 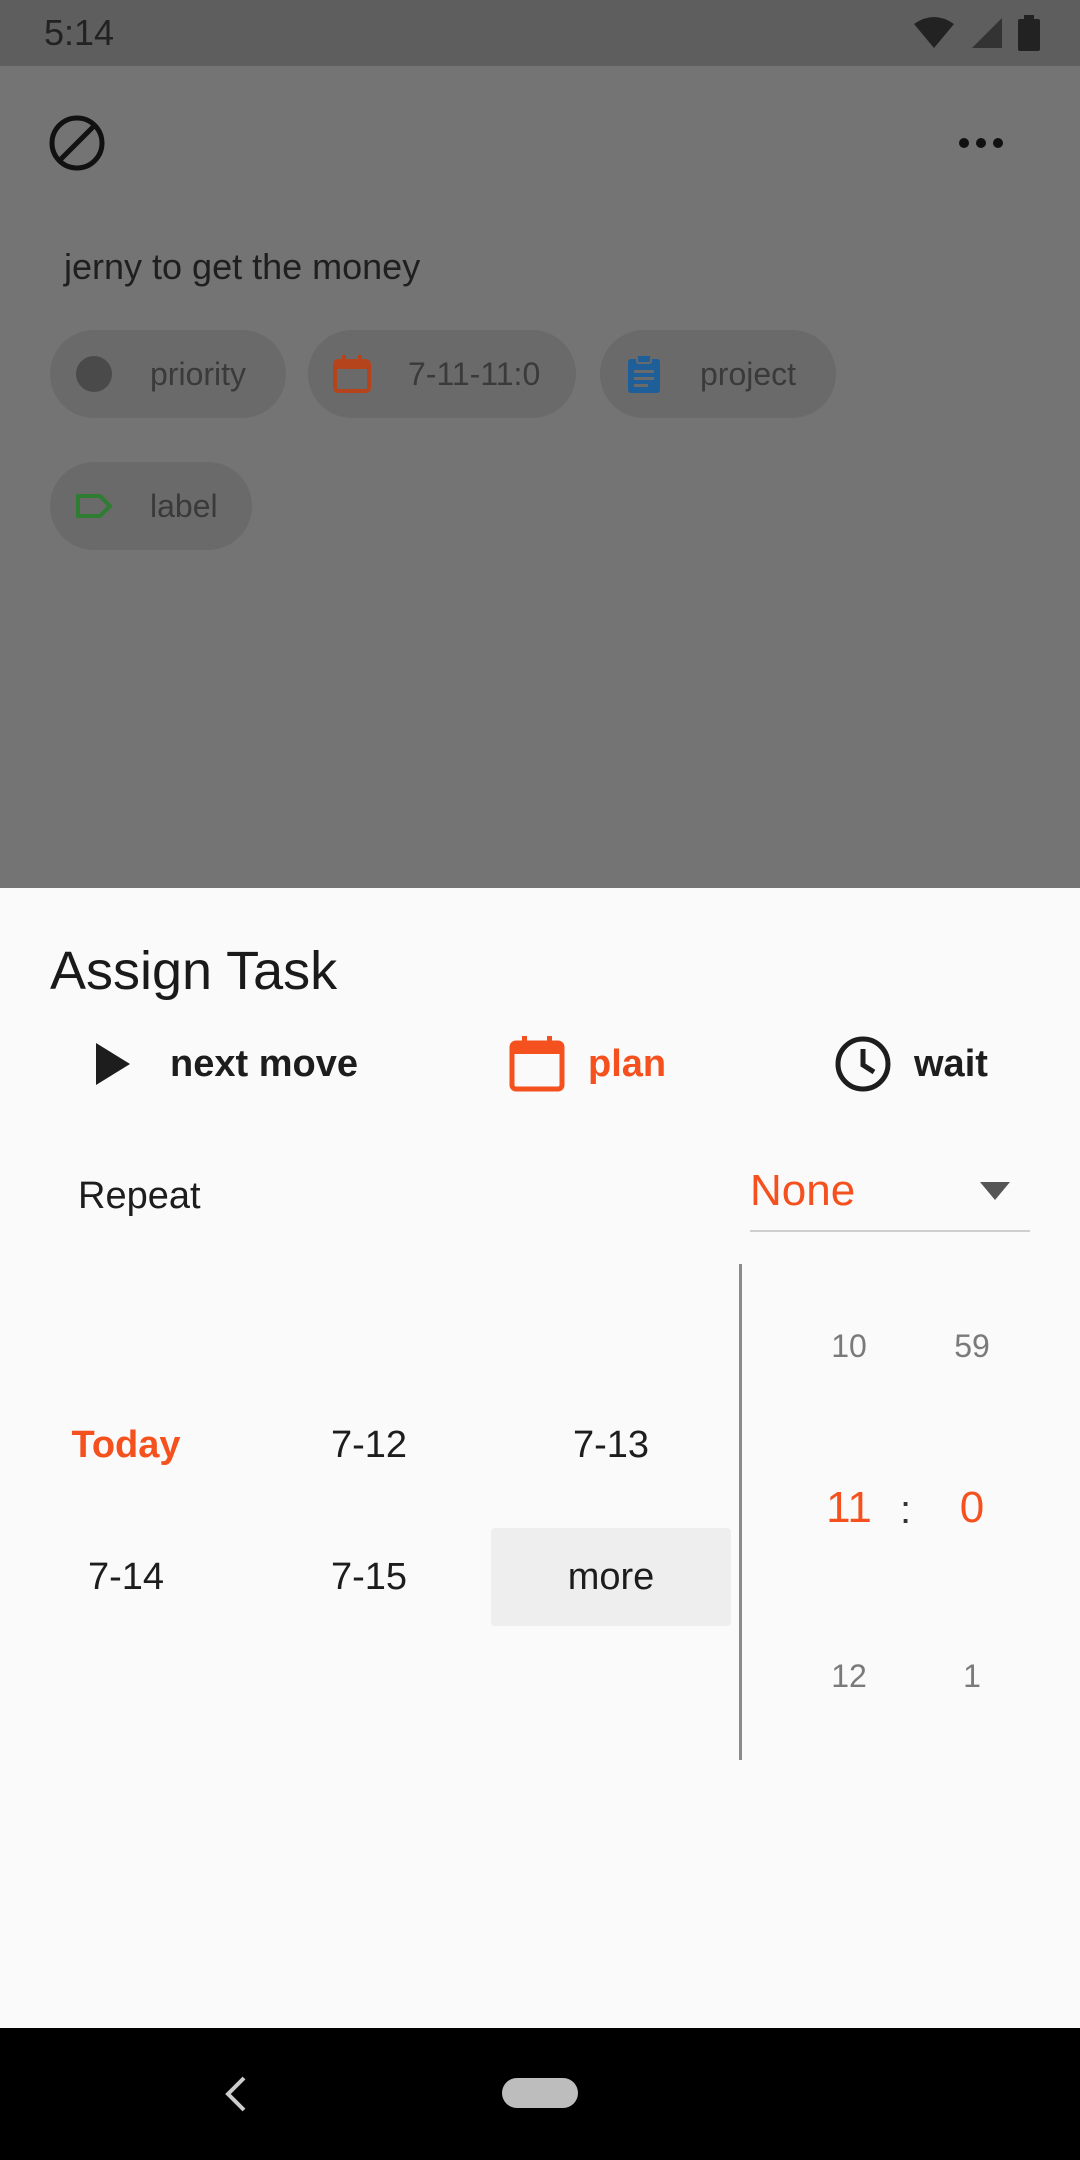 What do you see at coordinates (369, 1445) in the screenshot?
I see `date-7-12: 7-12` at bounding box center [369, 1445].